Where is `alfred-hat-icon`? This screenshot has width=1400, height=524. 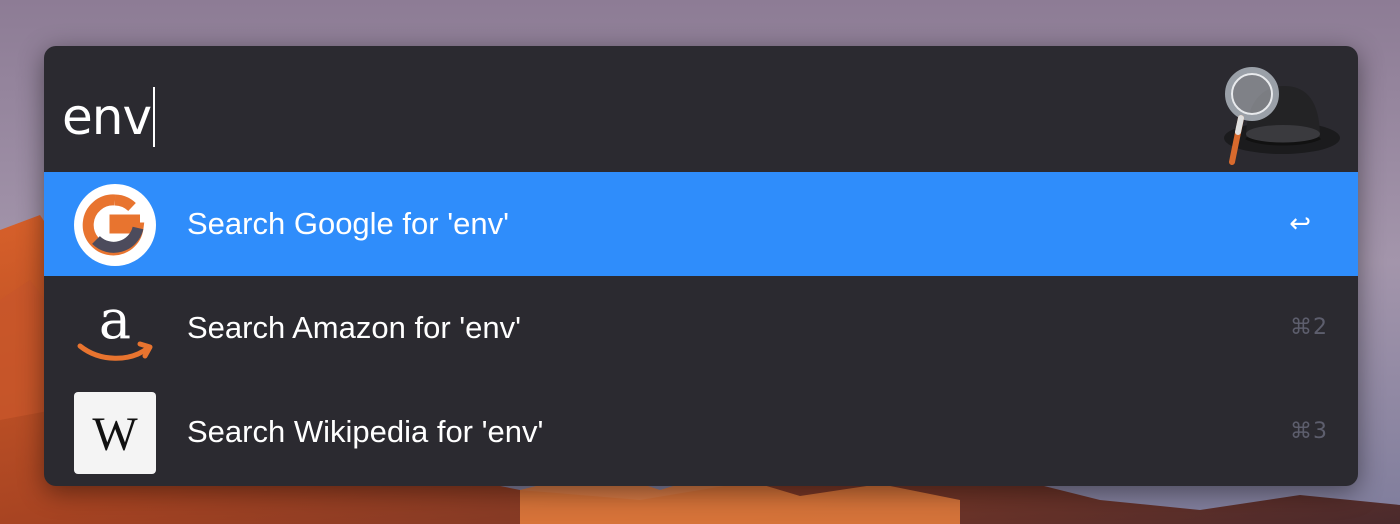
alfred-hat-icon is located at coordinates (1278, 113).